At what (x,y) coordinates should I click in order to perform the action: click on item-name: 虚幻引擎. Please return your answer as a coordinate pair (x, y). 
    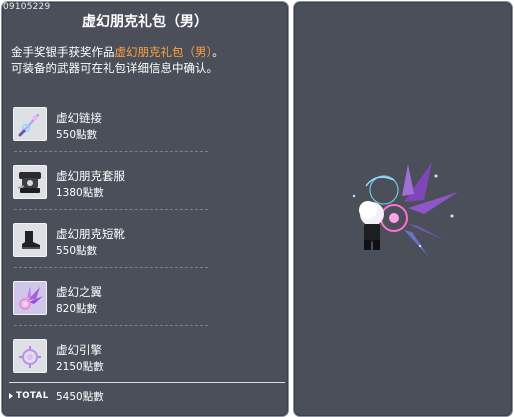
    Looking at the image, I should click on (79, 350).